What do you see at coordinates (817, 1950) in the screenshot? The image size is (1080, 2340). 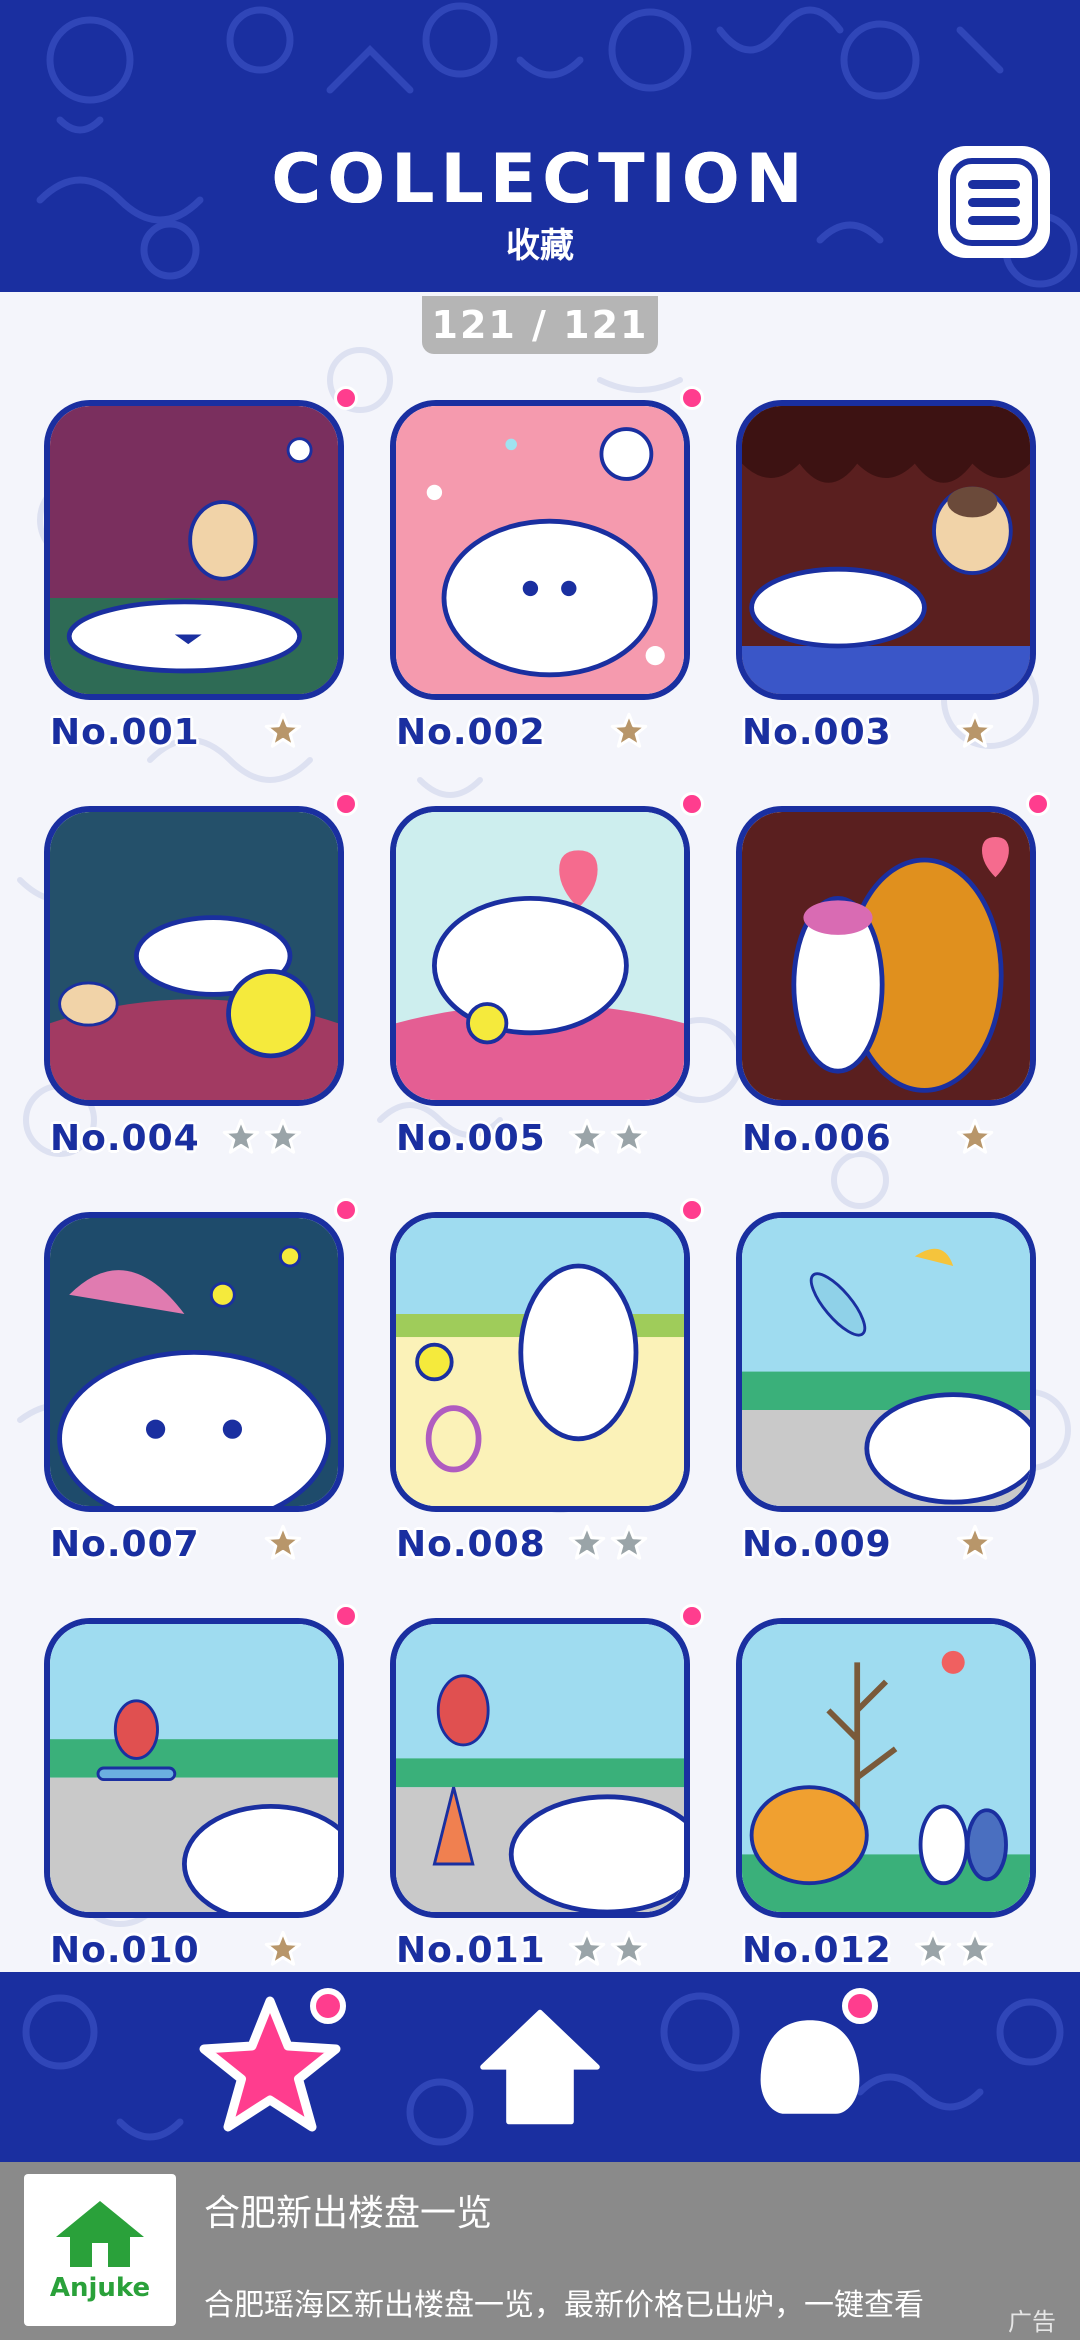 I see `card-number: No.012` at bounding box center [817, 1950].